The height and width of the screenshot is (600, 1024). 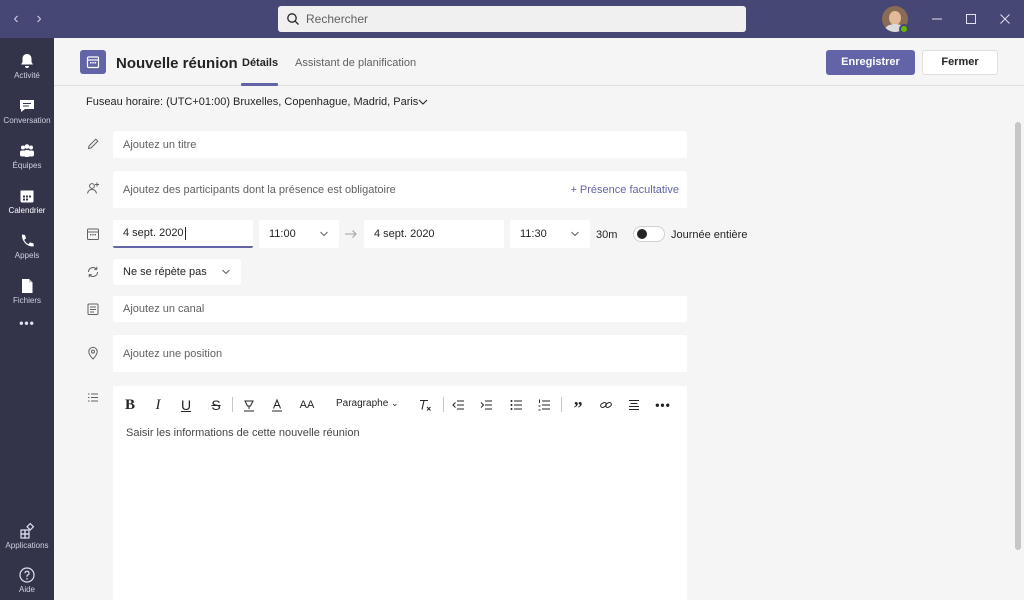 I want to click on bold-button: B, so click(x=130, y=405).